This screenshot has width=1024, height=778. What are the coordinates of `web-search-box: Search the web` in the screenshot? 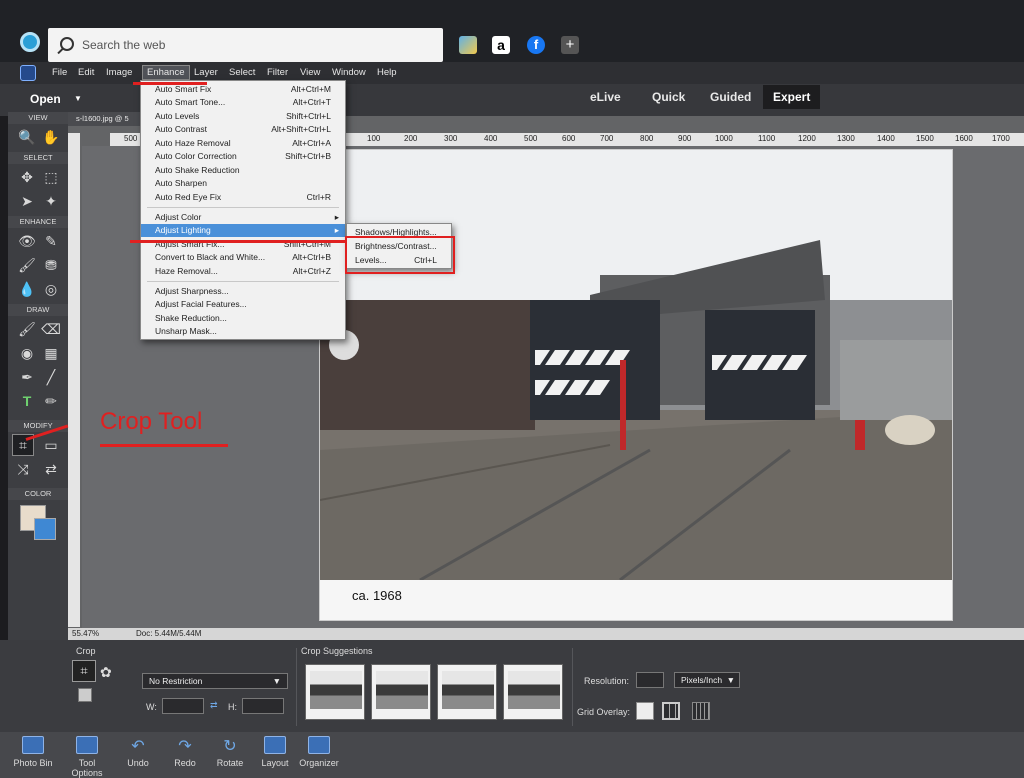 It's located at (245, 45).